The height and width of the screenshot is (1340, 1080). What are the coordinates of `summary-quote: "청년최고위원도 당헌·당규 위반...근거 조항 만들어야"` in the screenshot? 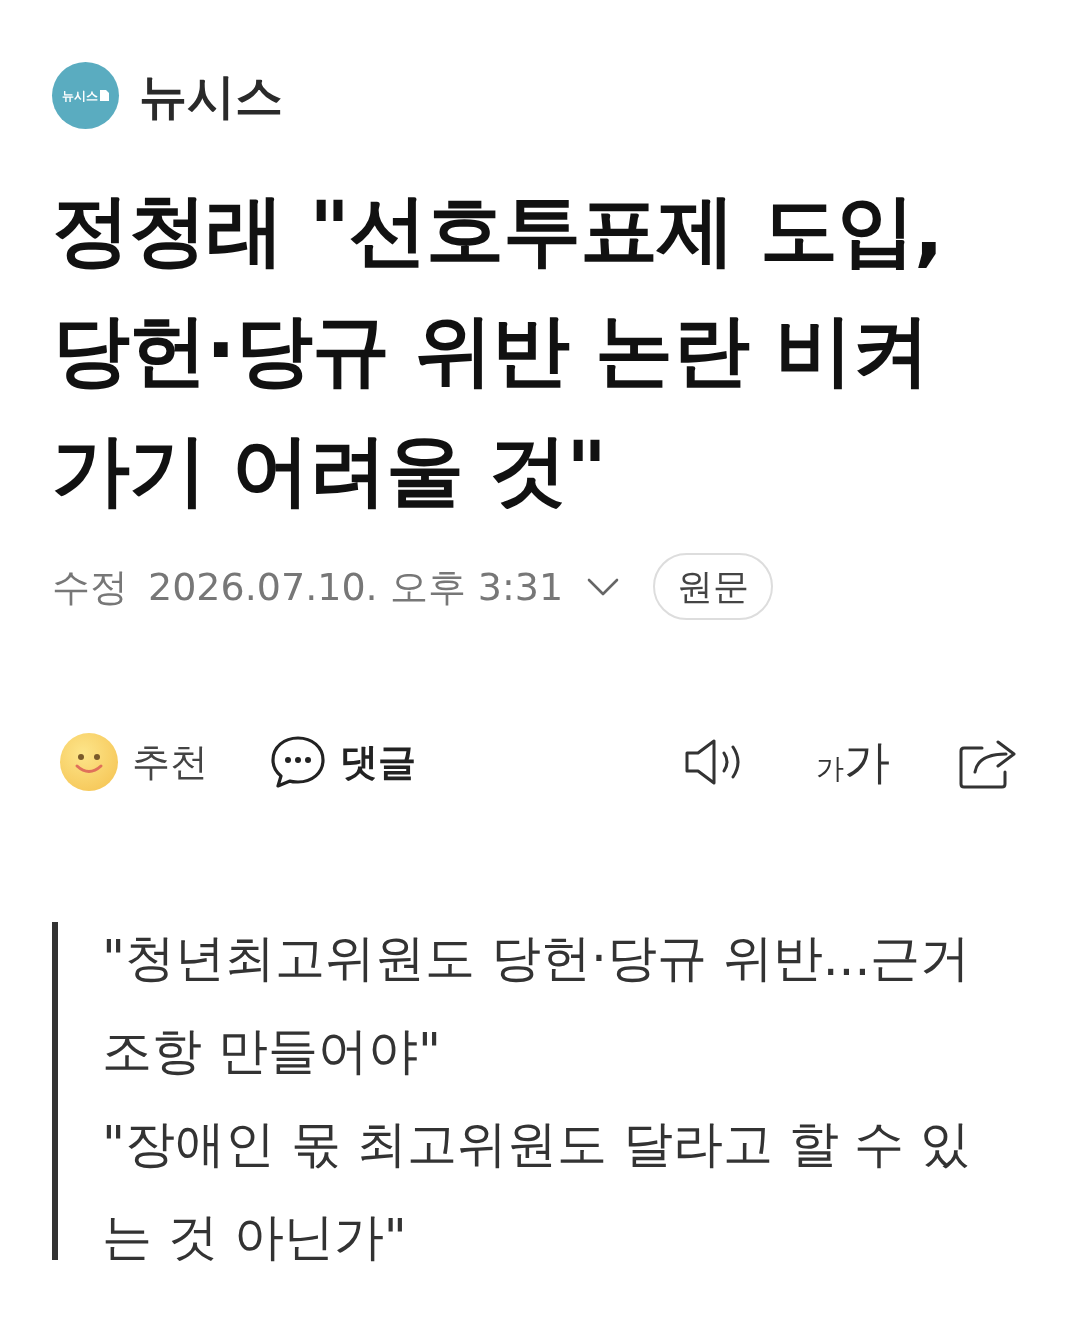 It's located at (537, 1005).